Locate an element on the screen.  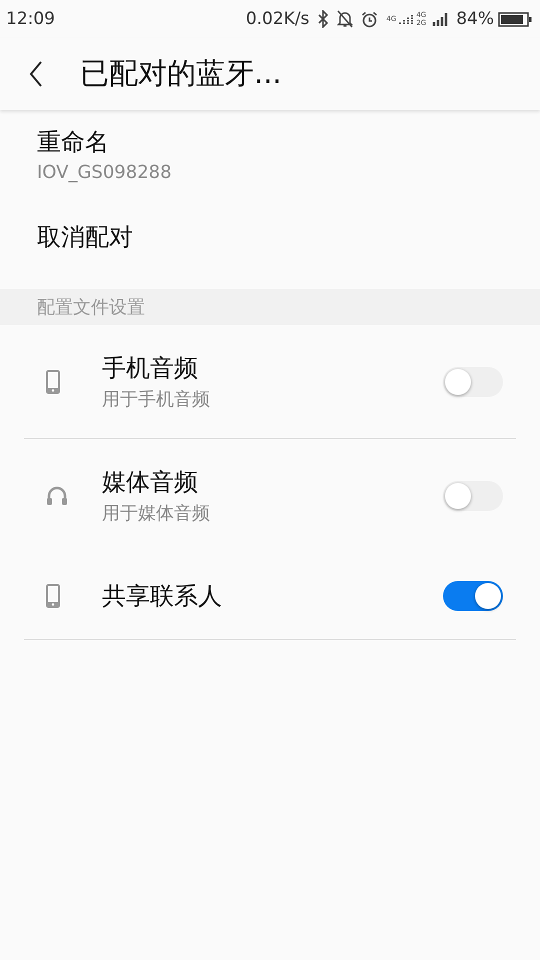
alarm-icon is located at coordinates (369, 19).